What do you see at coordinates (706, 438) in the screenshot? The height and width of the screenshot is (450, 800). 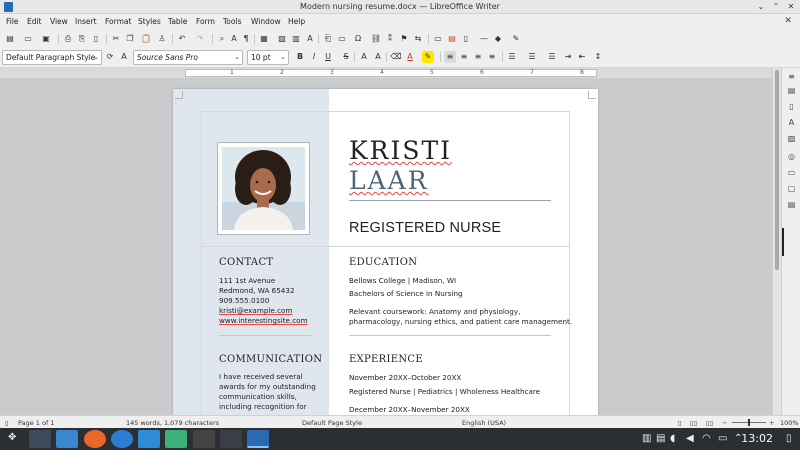 I see `wifi-icon: ◠` at bounding box center [706, 438].